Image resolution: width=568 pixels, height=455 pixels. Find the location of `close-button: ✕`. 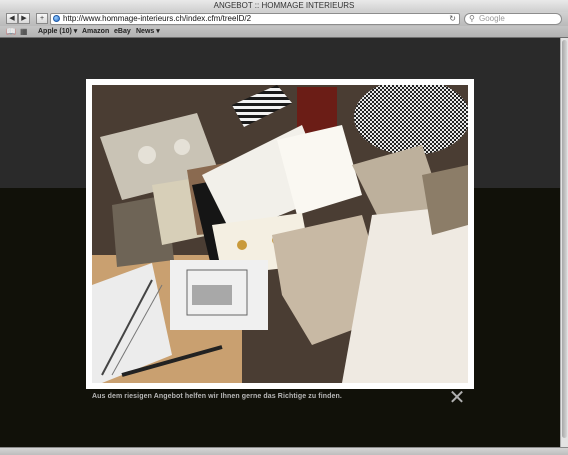

close-button: ✕ is located at coordinates (457, 398).